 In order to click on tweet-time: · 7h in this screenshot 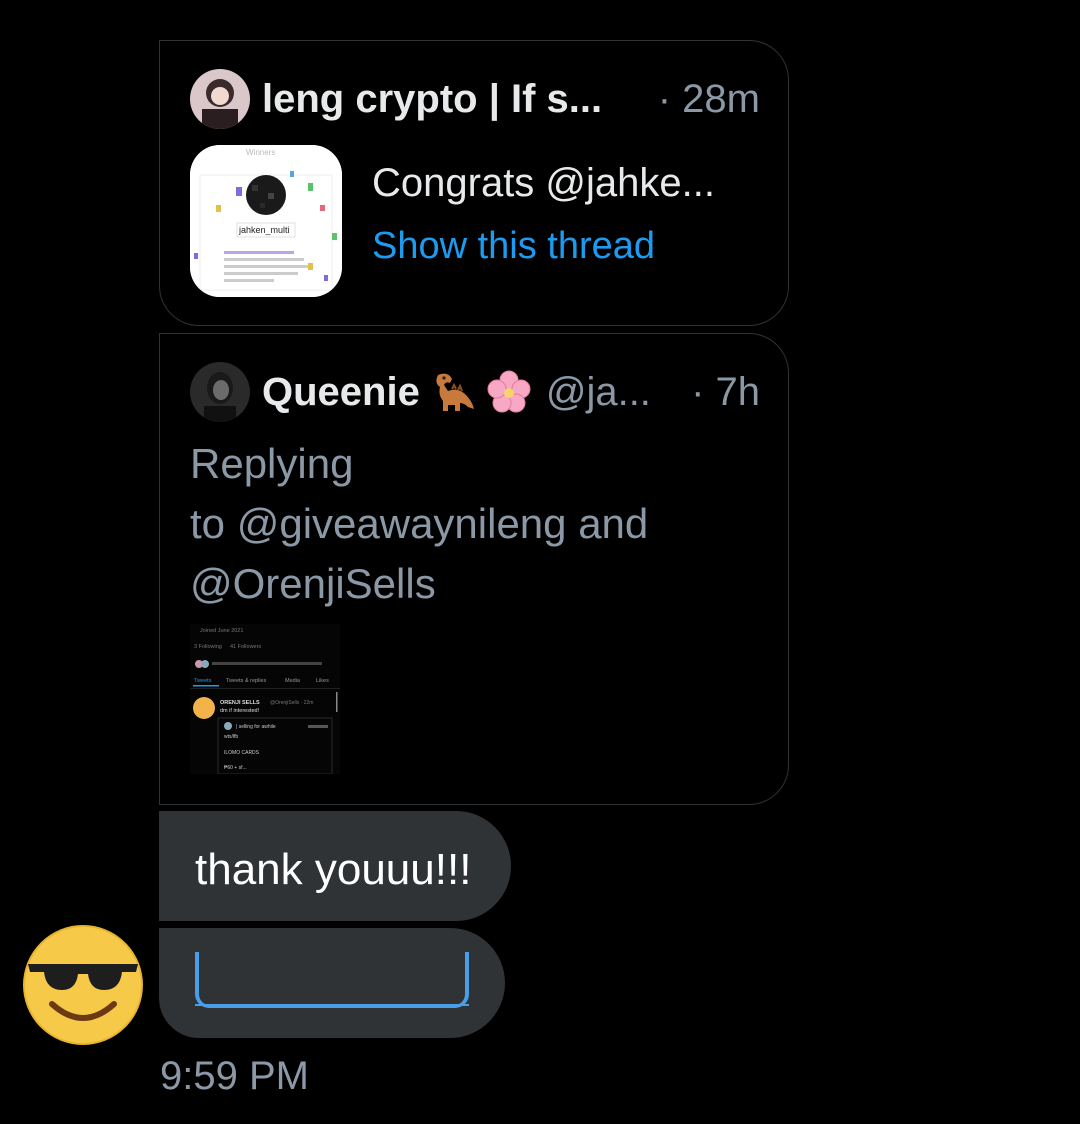, I will do `click(725, 391)`.